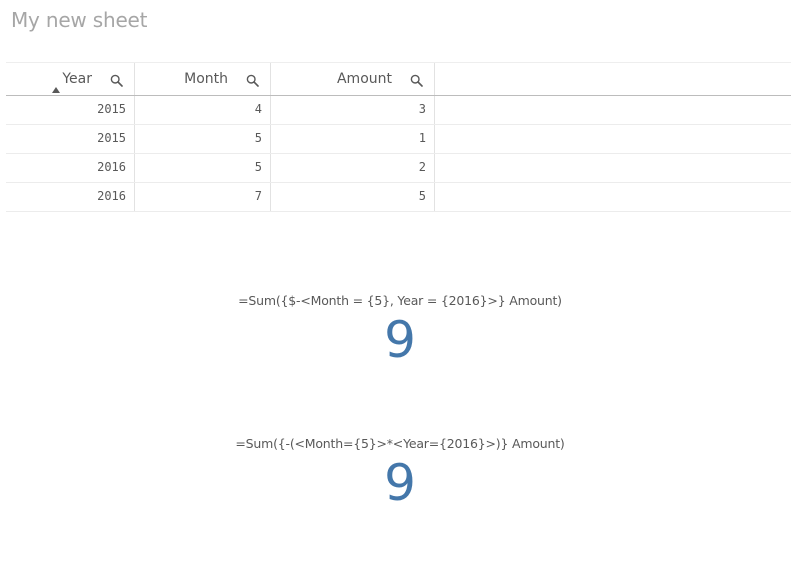 The image size is (800, 577). Describe the element at coordinates (364, 79) in the screenshot. I see `column-header-label: Amount` at that location.